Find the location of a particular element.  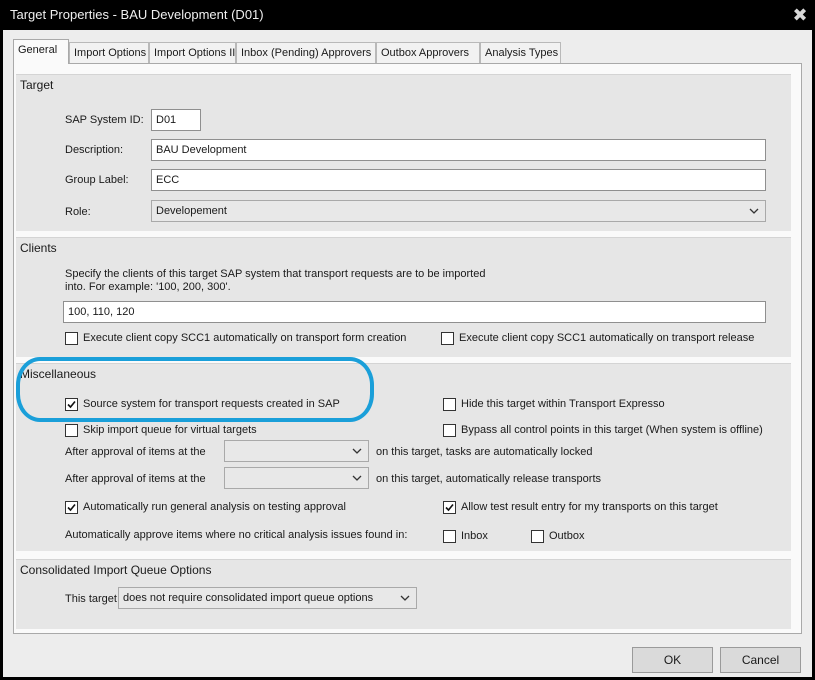

outbox-label: Outbox is located at coordinates (567, 536).